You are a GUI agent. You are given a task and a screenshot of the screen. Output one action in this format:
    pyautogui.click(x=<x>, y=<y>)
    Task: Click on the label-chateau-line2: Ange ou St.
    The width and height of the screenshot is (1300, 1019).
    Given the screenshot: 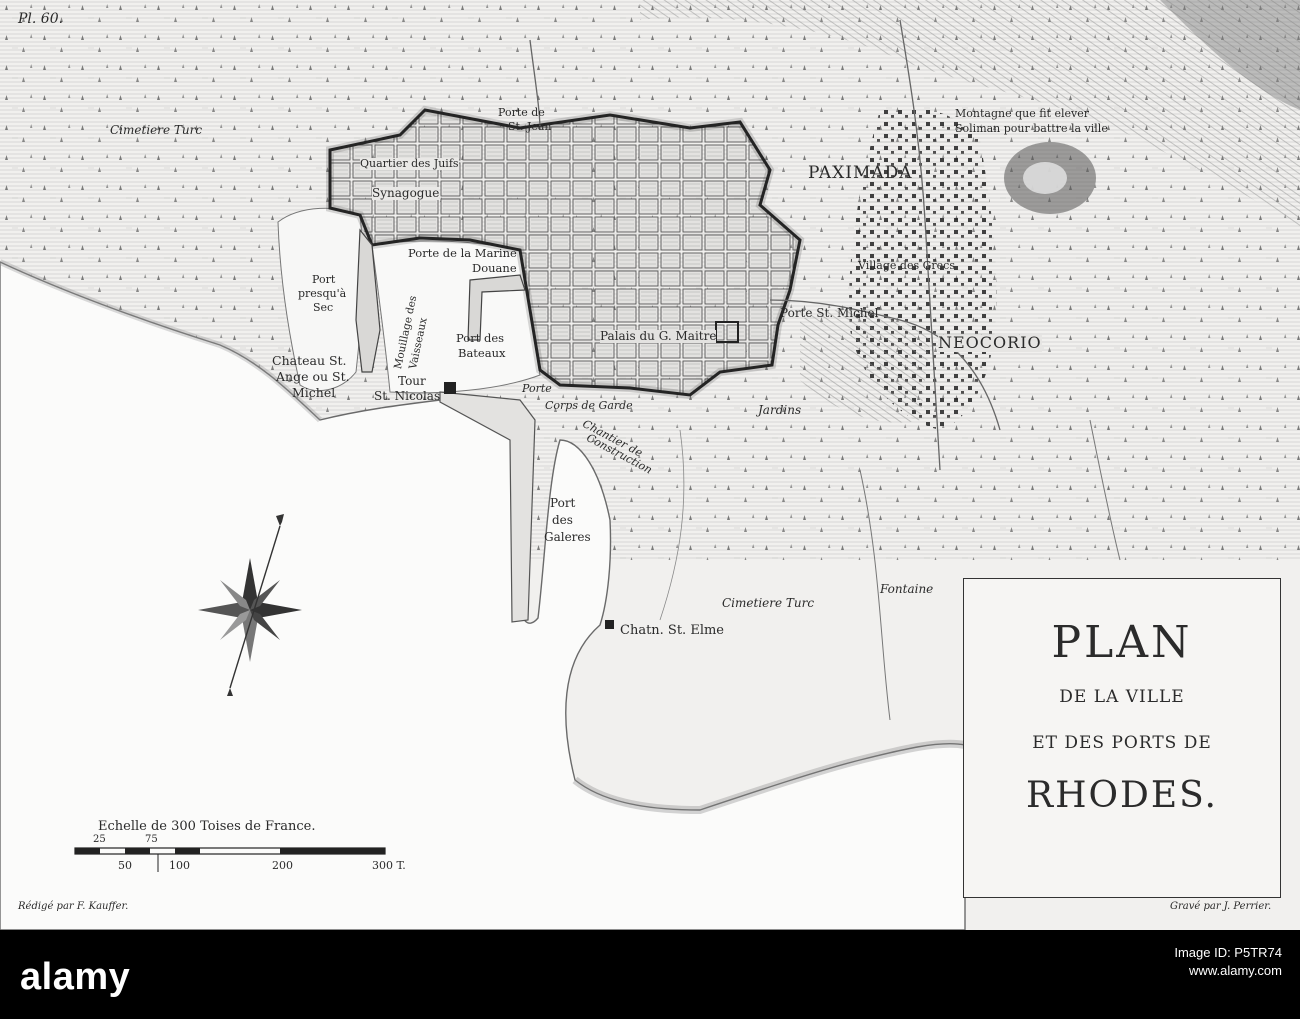 What is the action you would take?
    pyautogui.click(x=313, y=376)
    